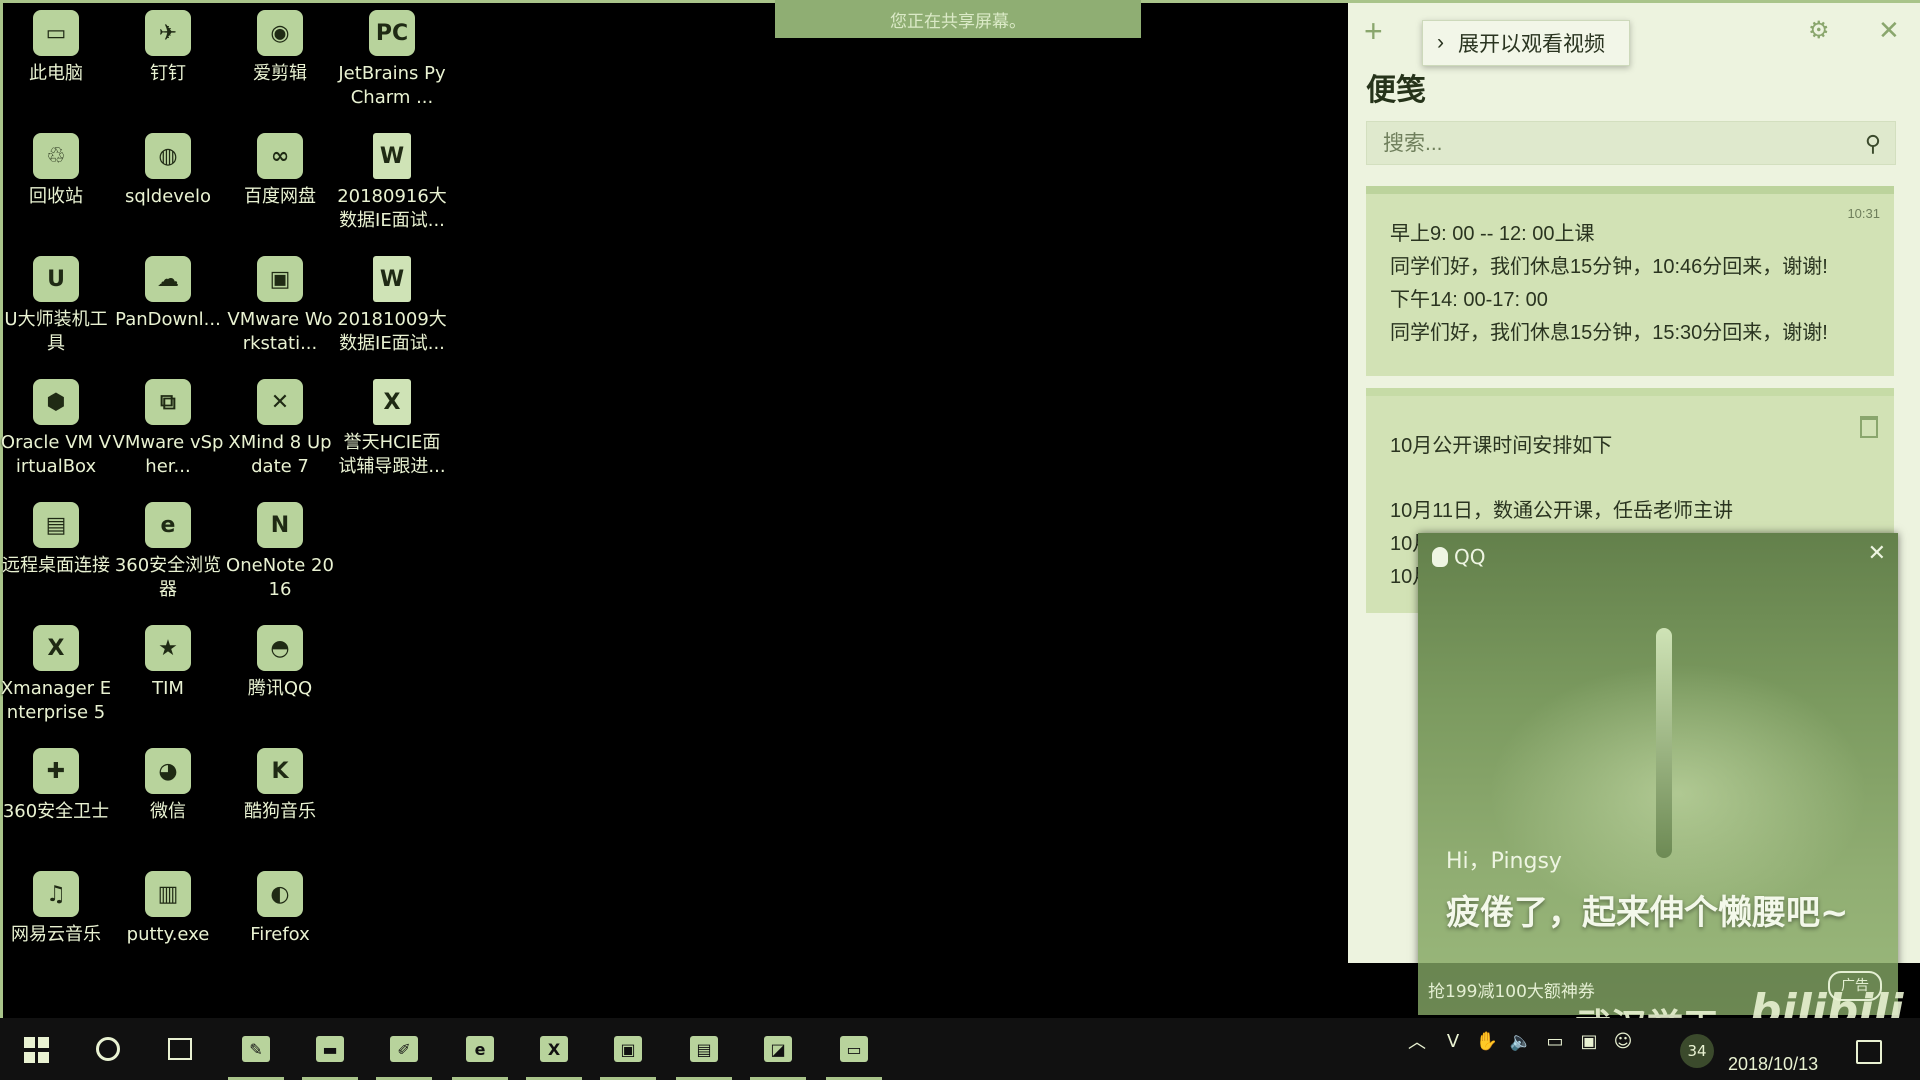  Describe the element at coordinates (168, 156) in the screenshot. I see `app-icon: ◍` at that location.